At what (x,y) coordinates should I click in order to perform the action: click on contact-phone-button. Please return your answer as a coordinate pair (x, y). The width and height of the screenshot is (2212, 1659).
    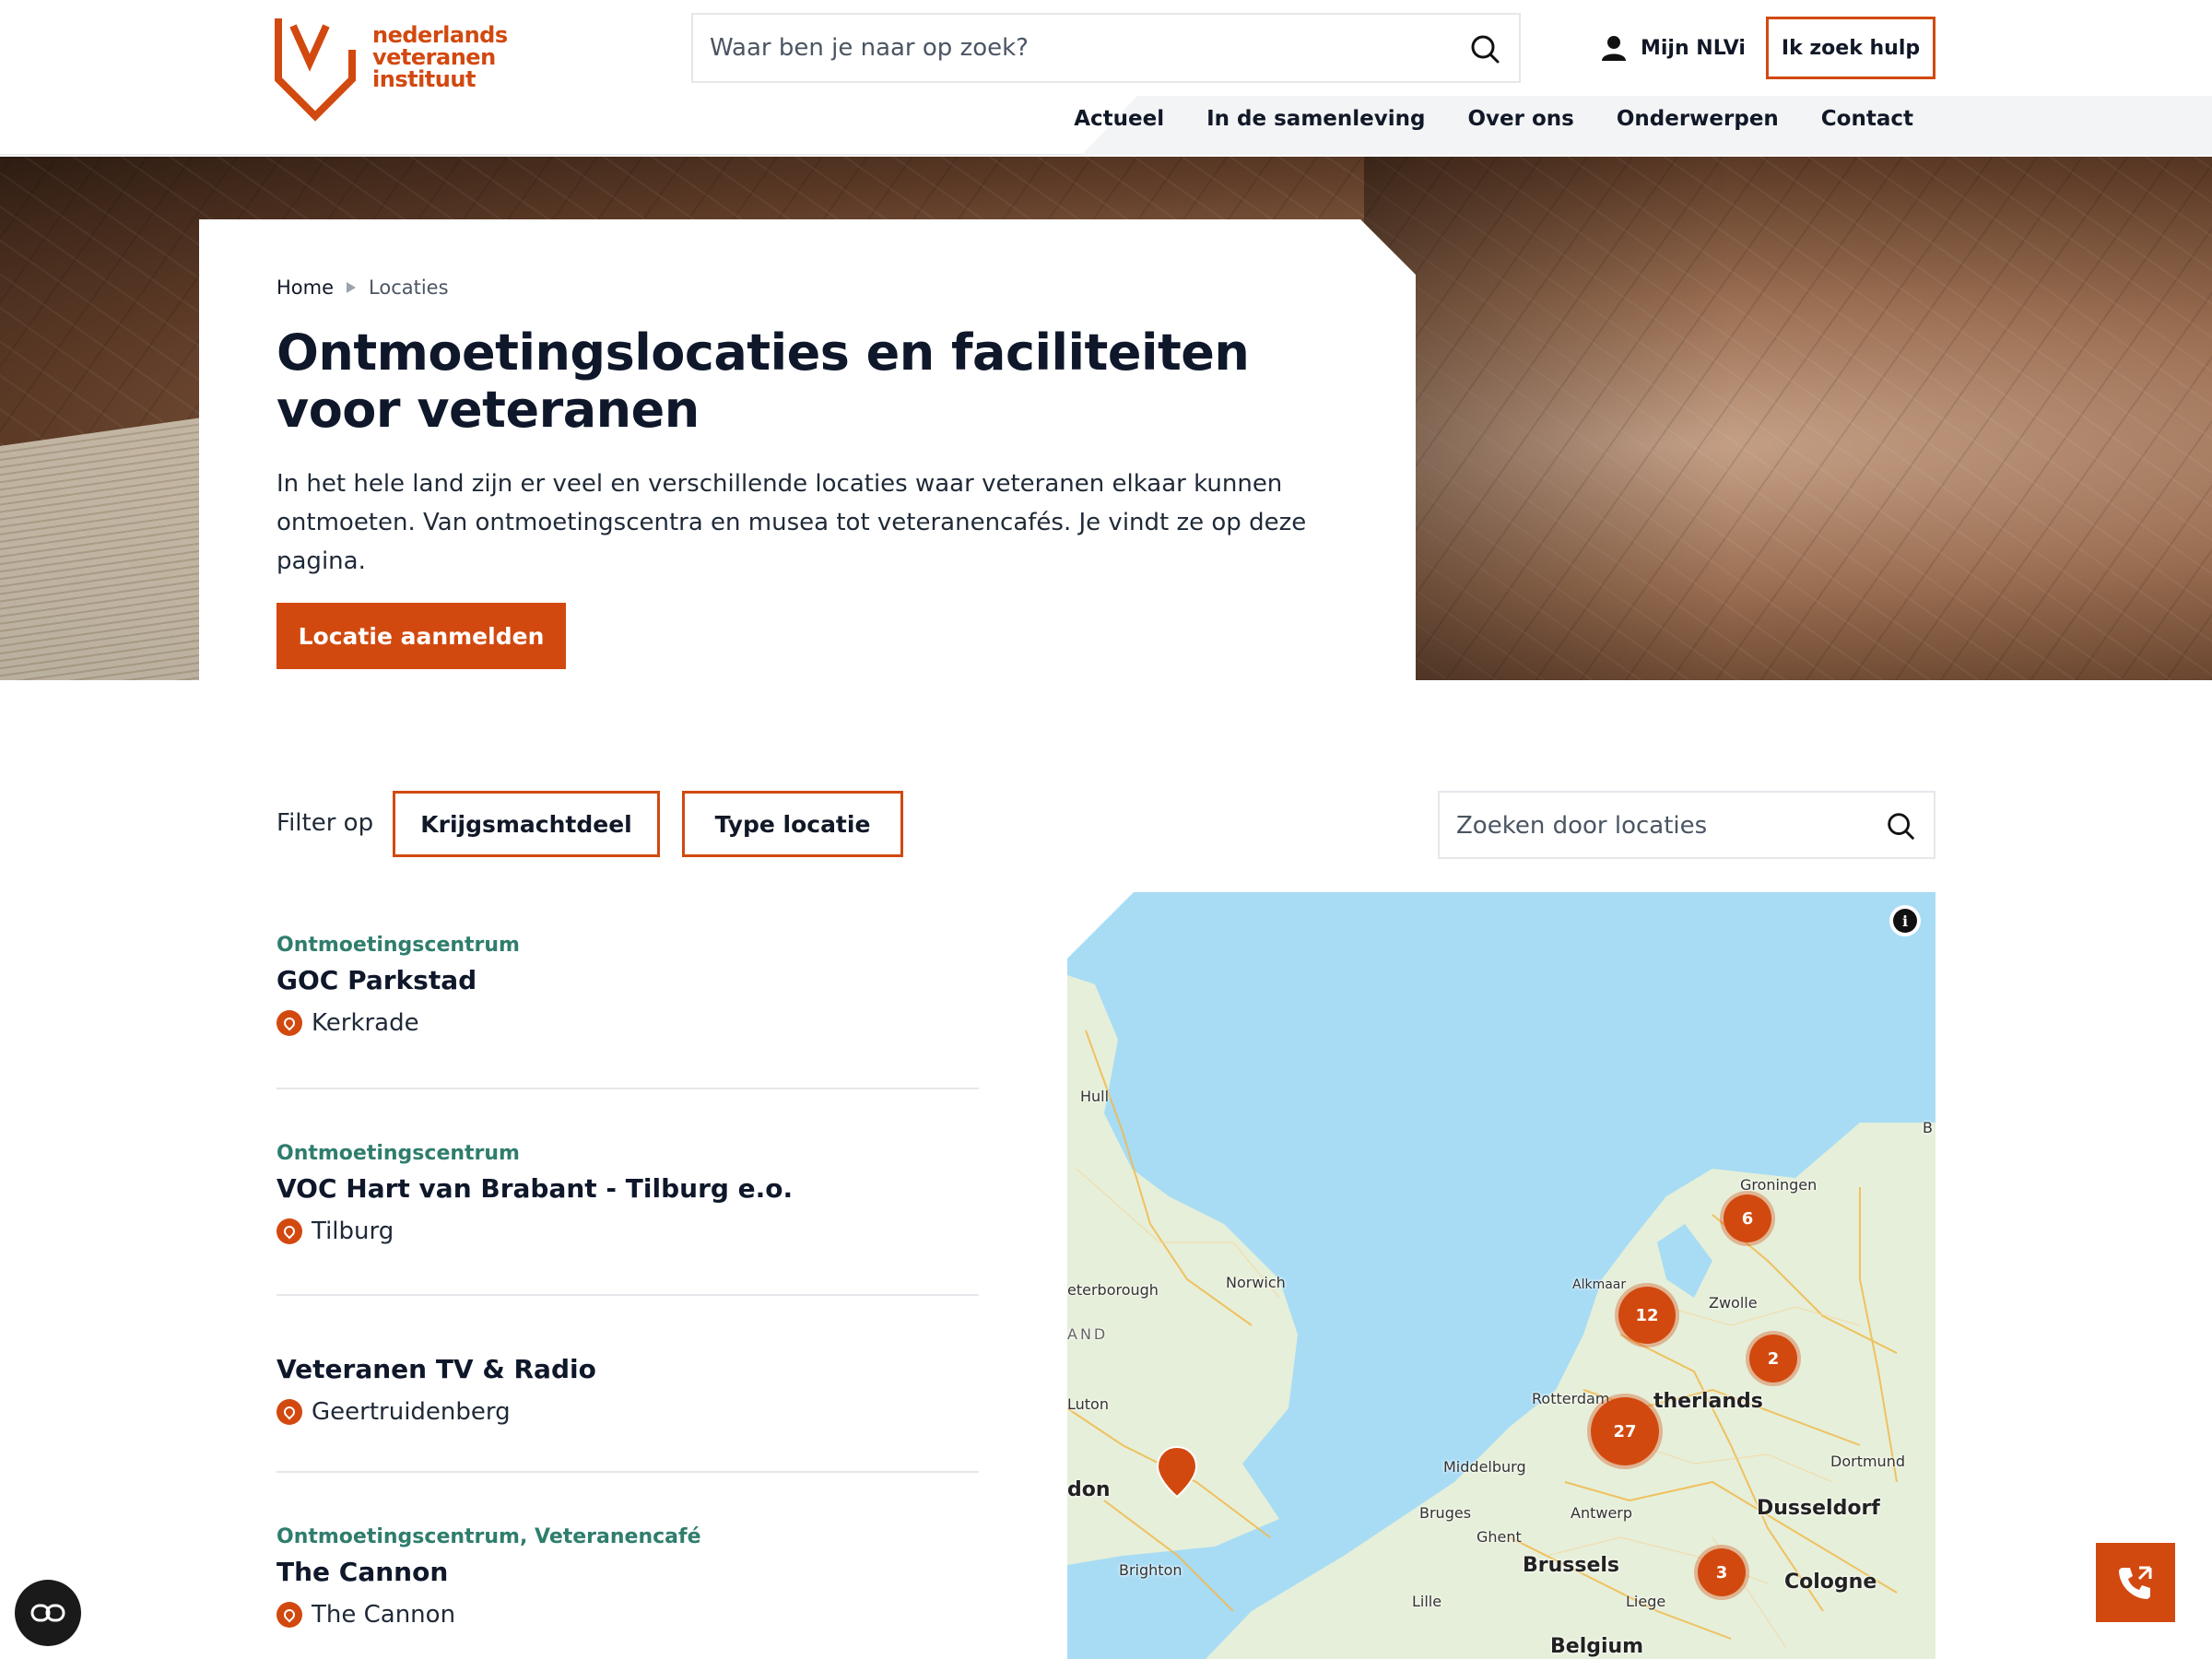
    Looking at the image, I should click on (2135, 1582).